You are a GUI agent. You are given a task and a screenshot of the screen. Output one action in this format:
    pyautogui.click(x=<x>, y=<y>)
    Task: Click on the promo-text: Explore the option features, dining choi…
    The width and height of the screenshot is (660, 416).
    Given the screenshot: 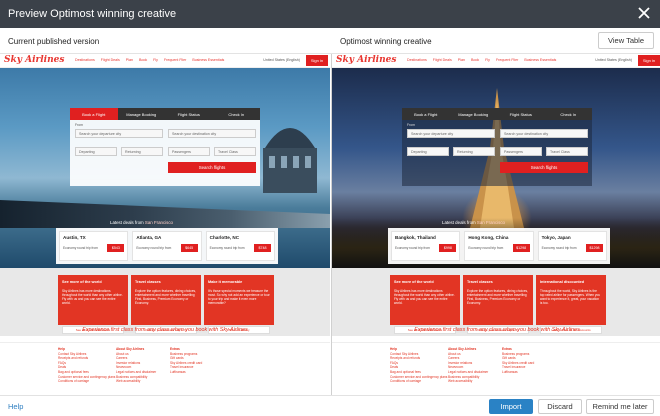 What is the action you would take?
    pyautogui.click(x=165, y=297)
    